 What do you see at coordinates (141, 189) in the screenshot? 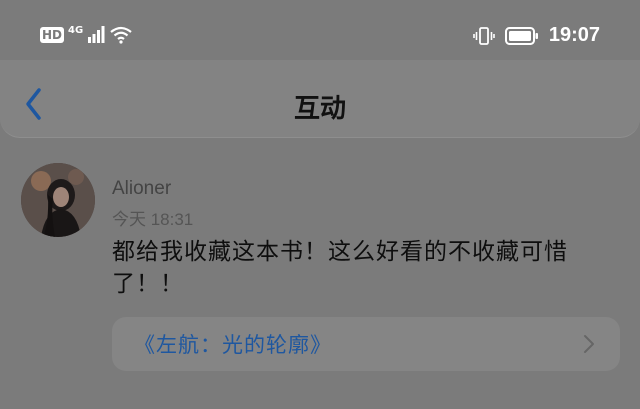
I see `username: Alioner` at bounding box center [141, 189].